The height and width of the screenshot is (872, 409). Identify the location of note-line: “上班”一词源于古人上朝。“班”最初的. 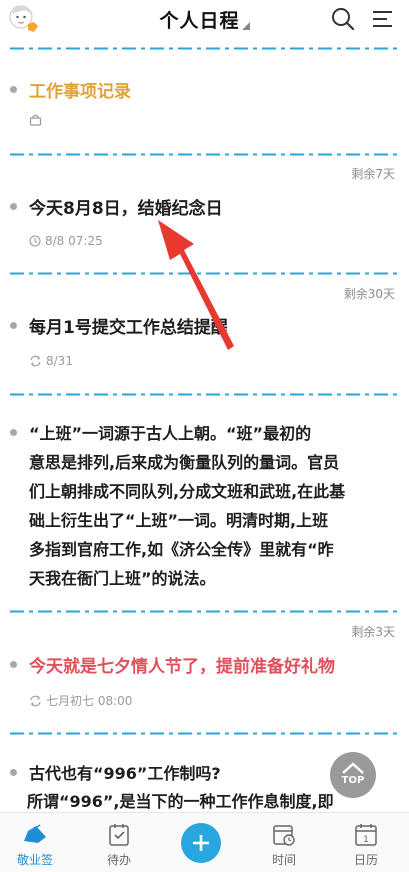
(170, 433).